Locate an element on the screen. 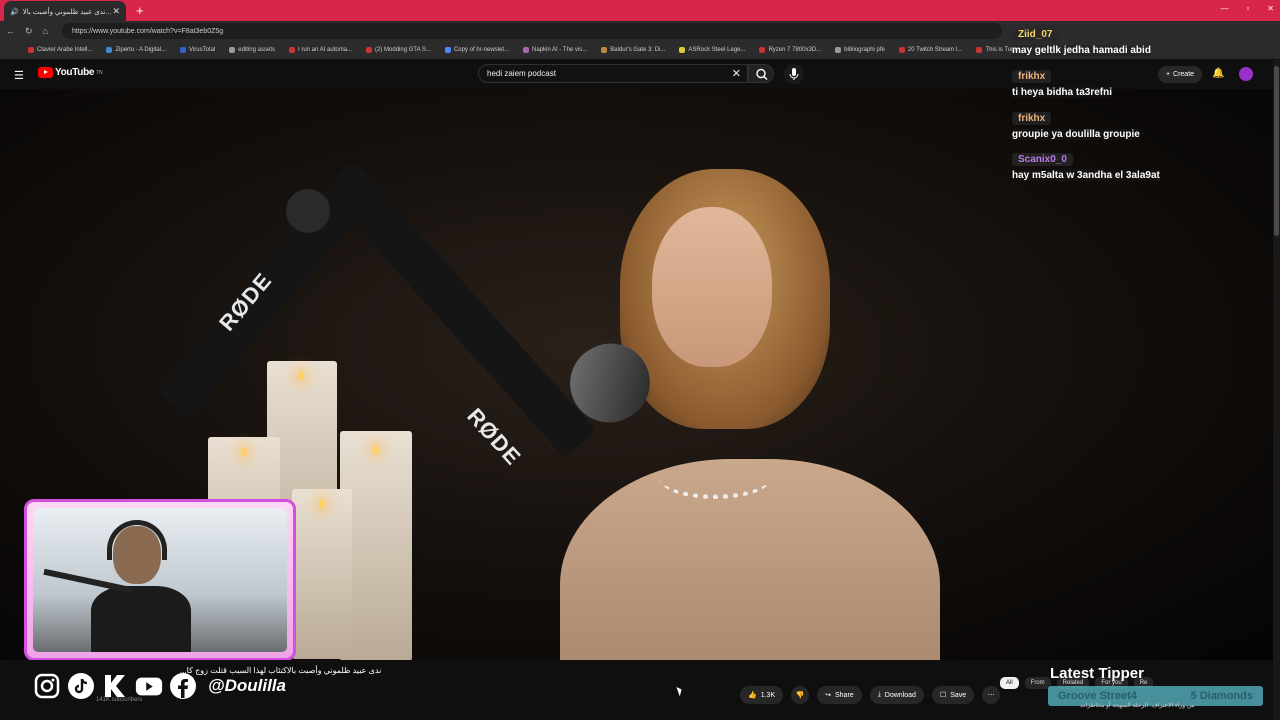 The width and height of the screenshot is (1280, 720). download-label: Download is located at coordinates (900, 695).